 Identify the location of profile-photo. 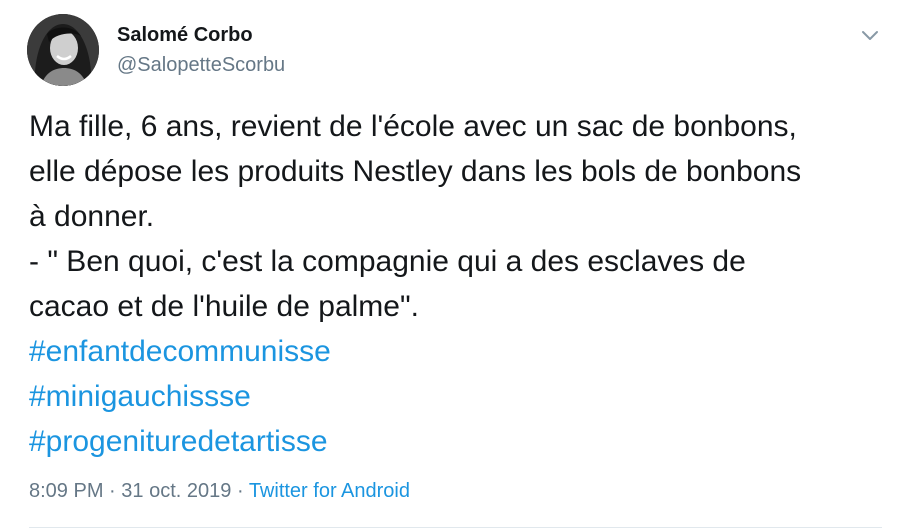
(63, 50).